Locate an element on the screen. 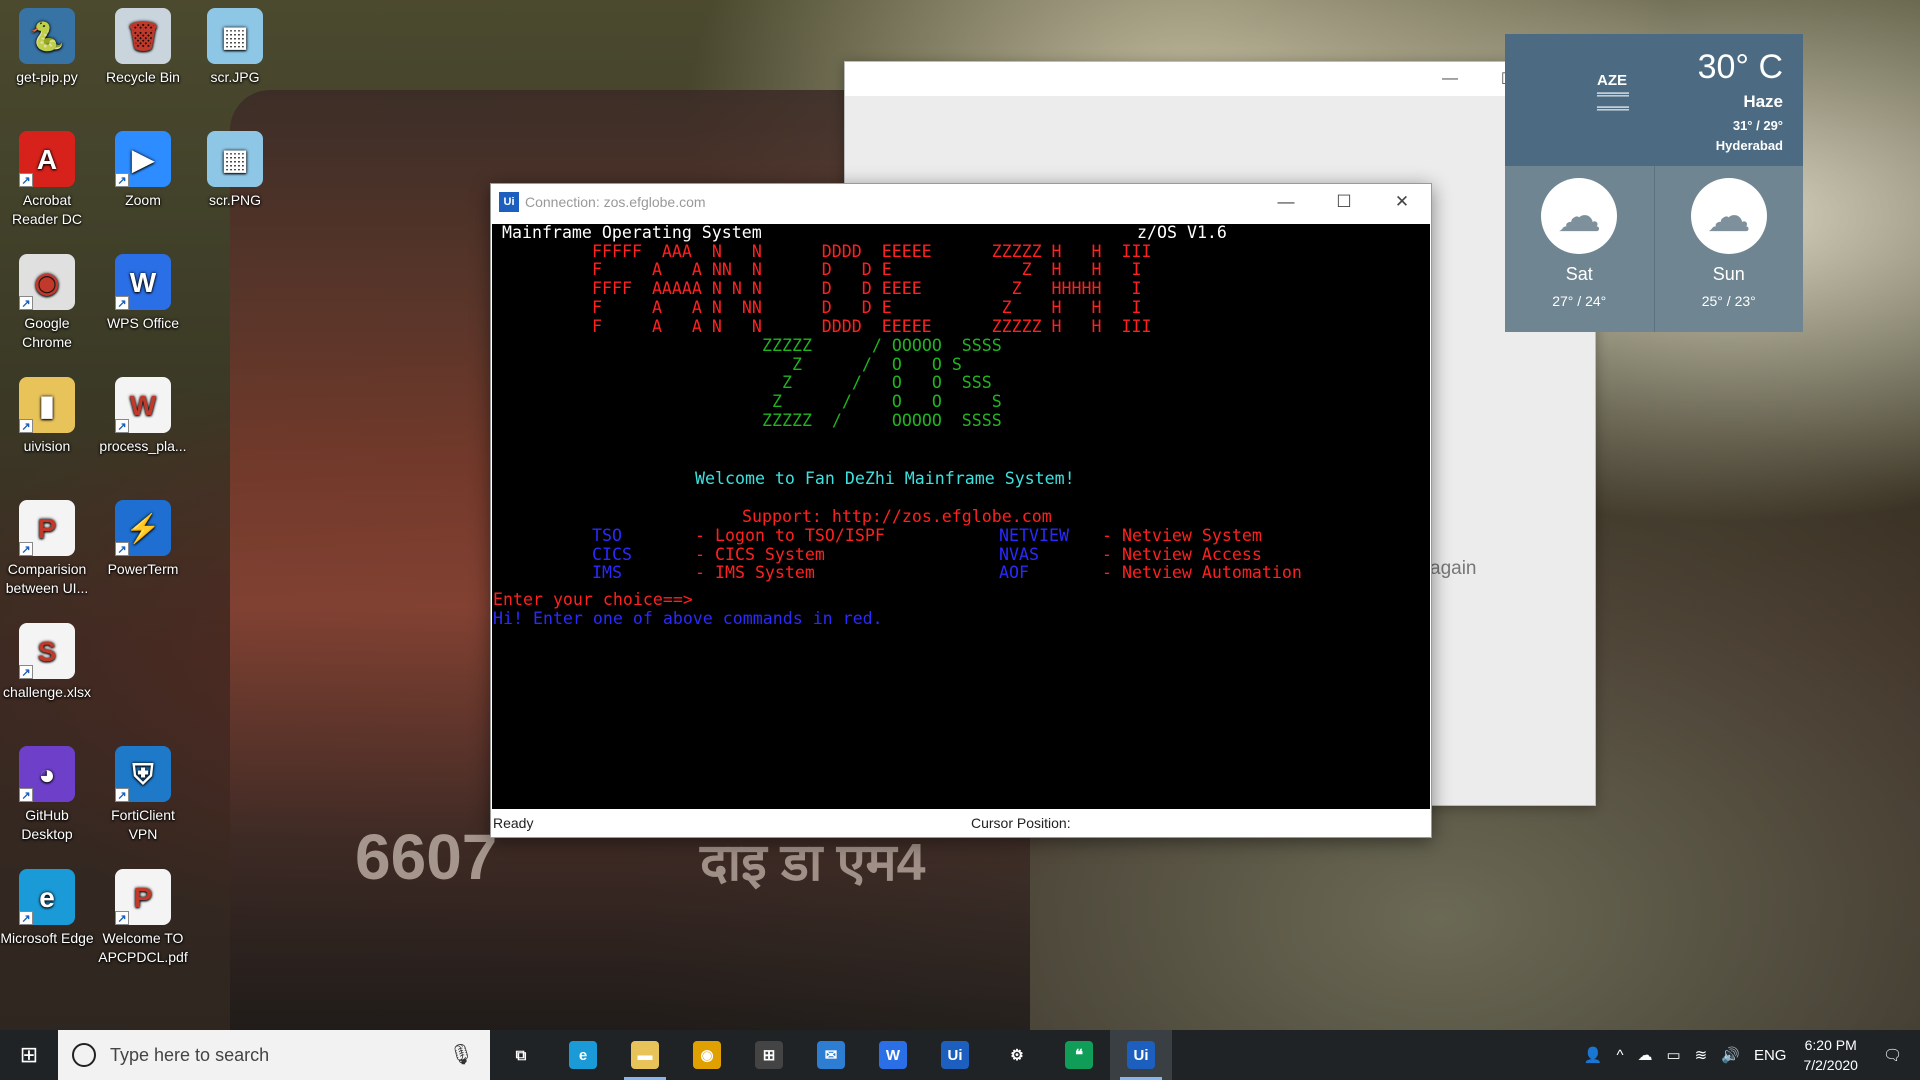 The height and width of the screenshot is (1080, 1920). desktop-icon: ⛨ ↗ FortiClient VPN is located at coordinates (143, 795).